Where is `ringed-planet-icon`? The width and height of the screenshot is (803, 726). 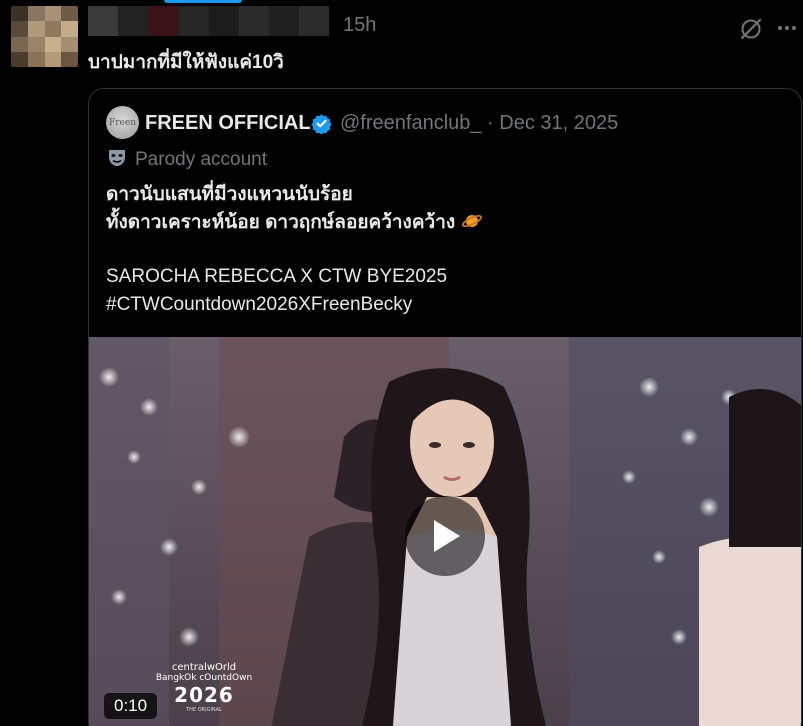
ringed-planet-icon is located at coordinates (472, 221).